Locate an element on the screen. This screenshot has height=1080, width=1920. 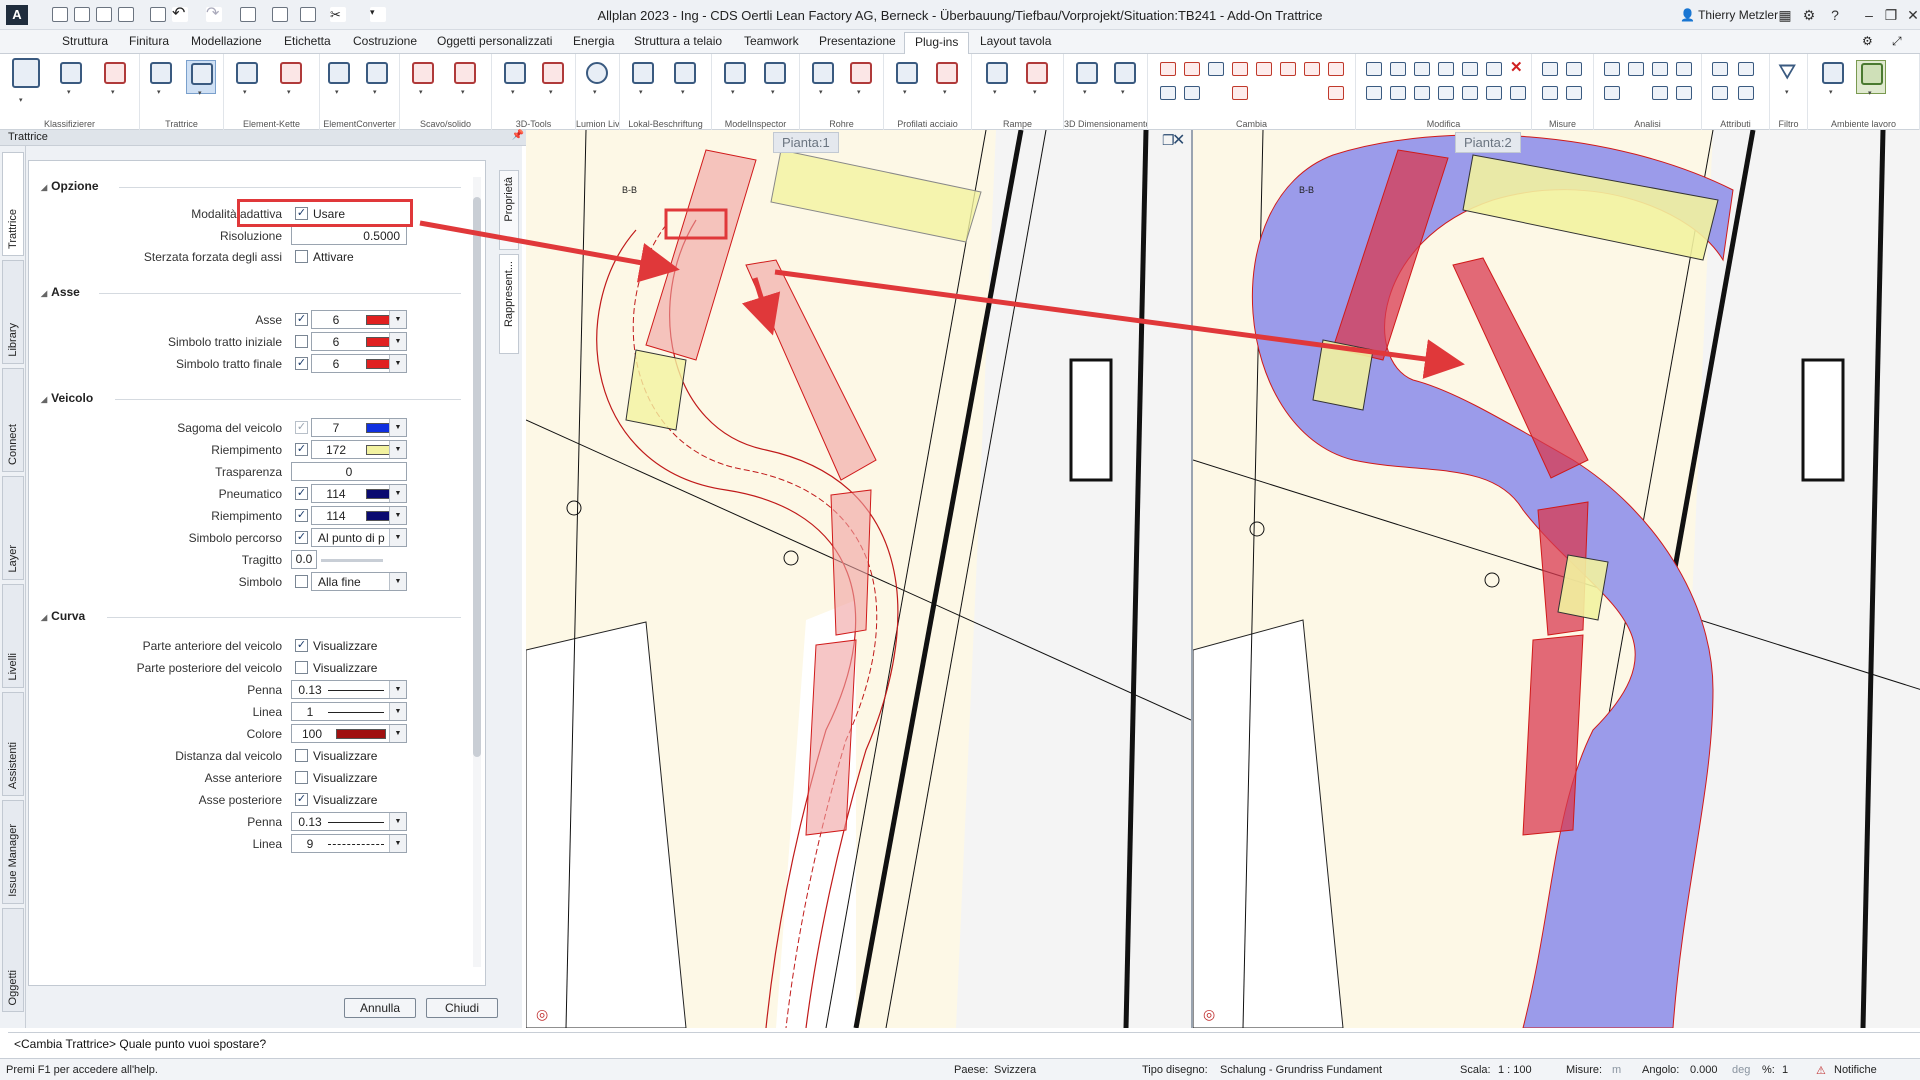
simbolo-checkbox is located at coordinates (301, 581).